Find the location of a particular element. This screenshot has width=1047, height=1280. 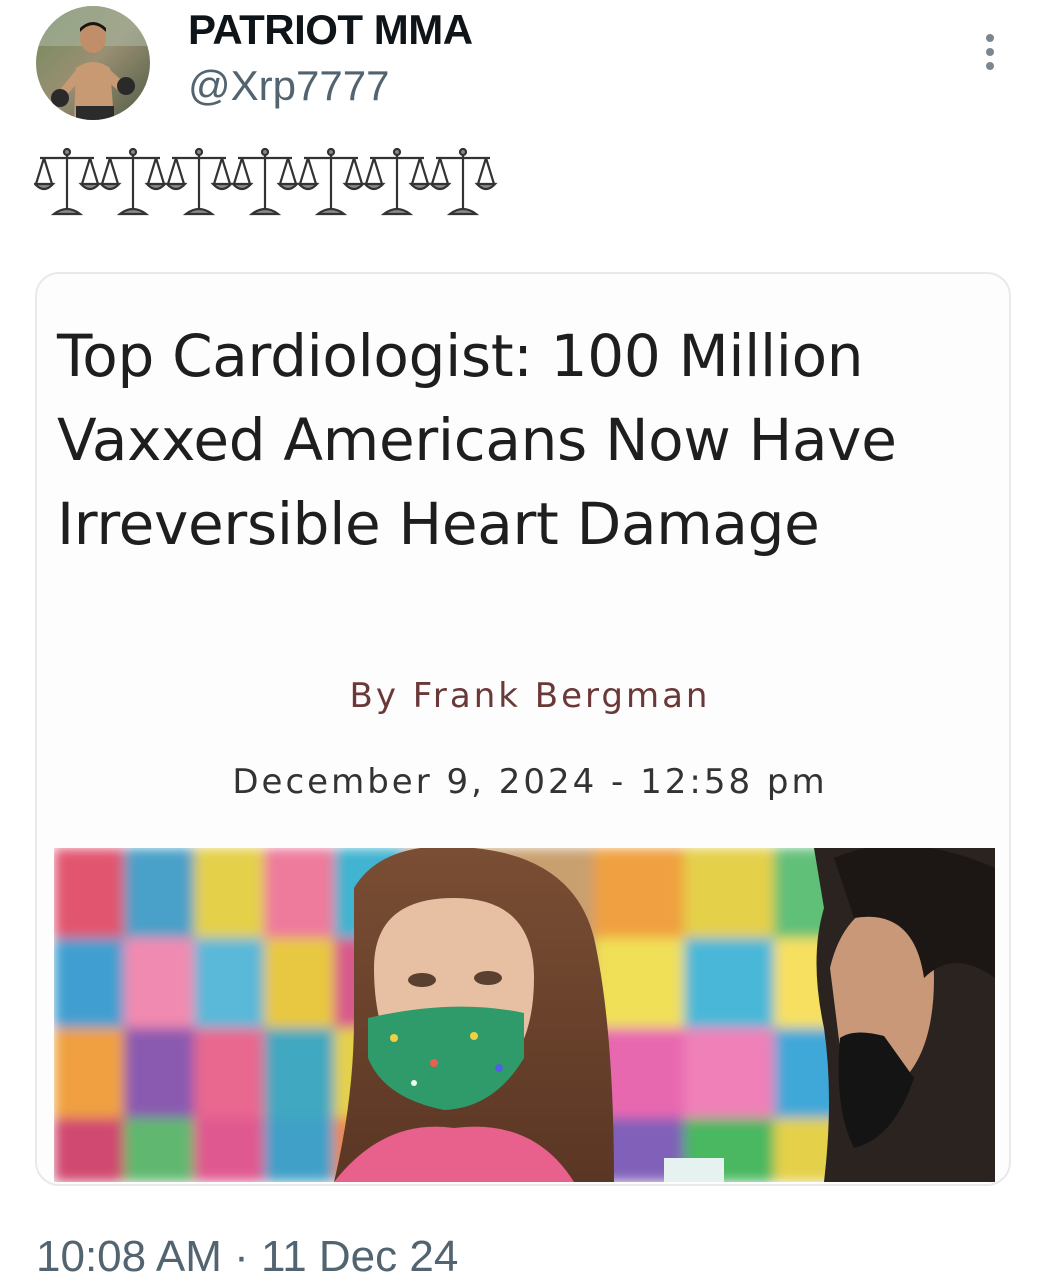

article-dateline: December 9, 2024 - 12:58 pm is located at coordinates (530, 782).